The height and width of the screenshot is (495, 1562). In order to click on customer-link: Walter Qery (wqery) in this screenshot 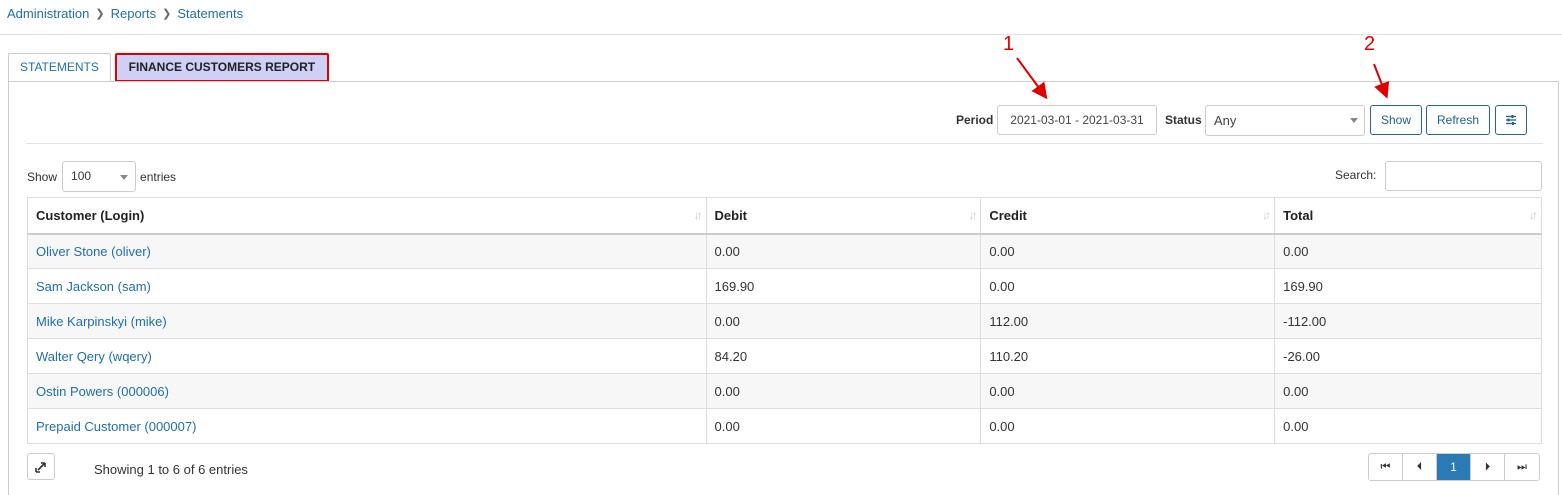, I will do `click(94, 356)`.